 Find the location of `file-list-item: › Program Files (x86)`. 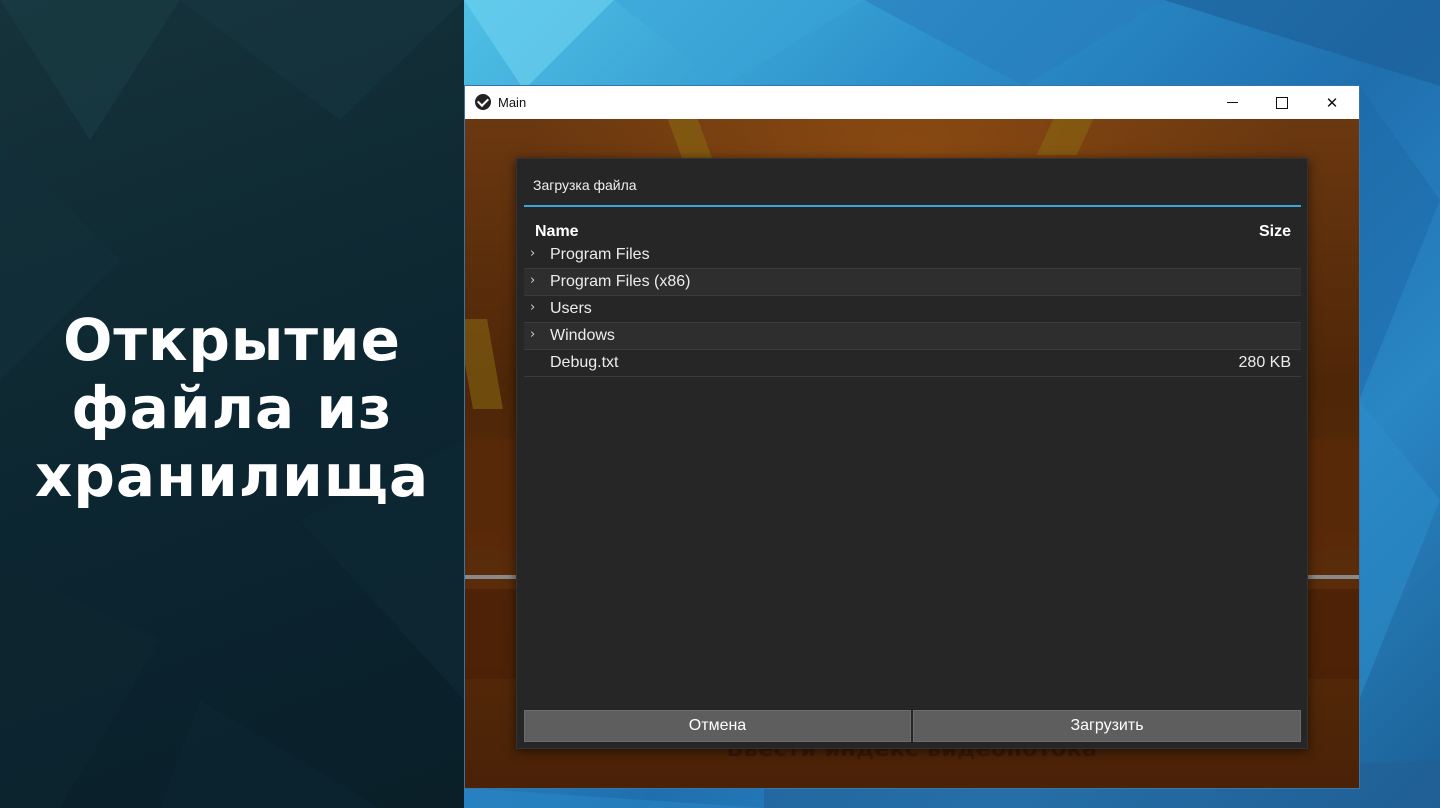

file-list-item: › Program Files (x86) is located at coordinates (912, 282).